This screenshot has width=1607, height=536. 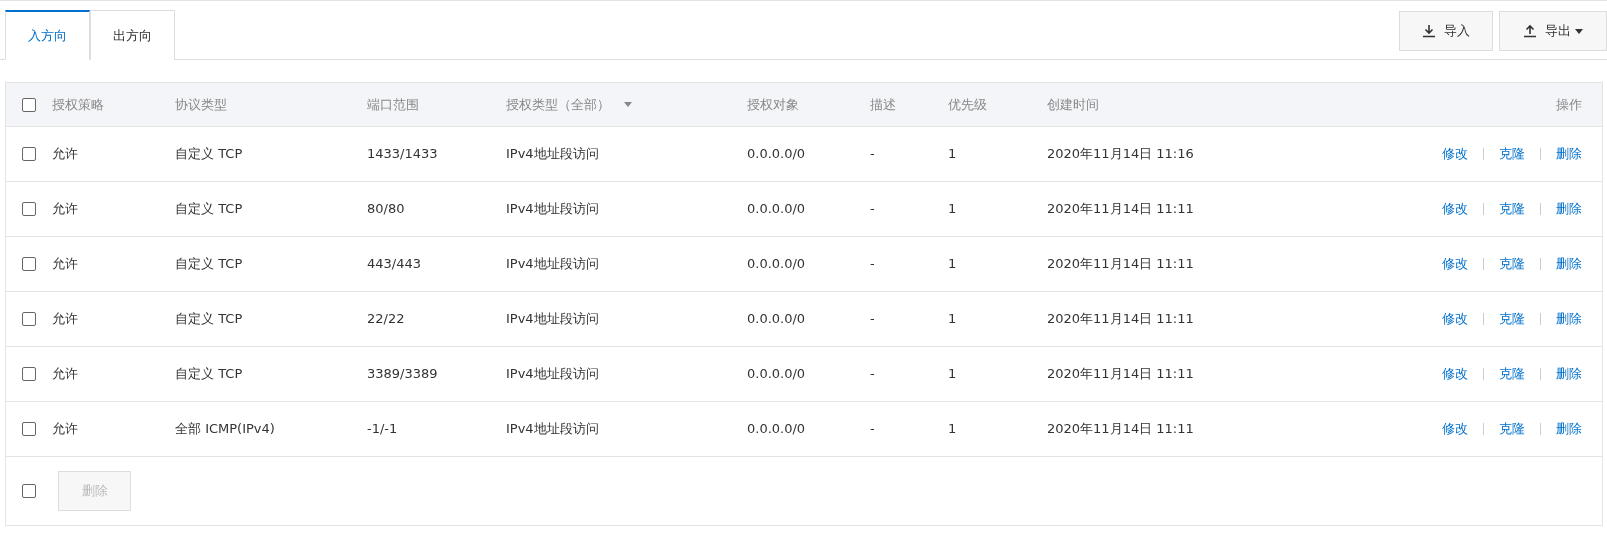 I want to click on column-header: 优先级, so click(x=967, y=104).